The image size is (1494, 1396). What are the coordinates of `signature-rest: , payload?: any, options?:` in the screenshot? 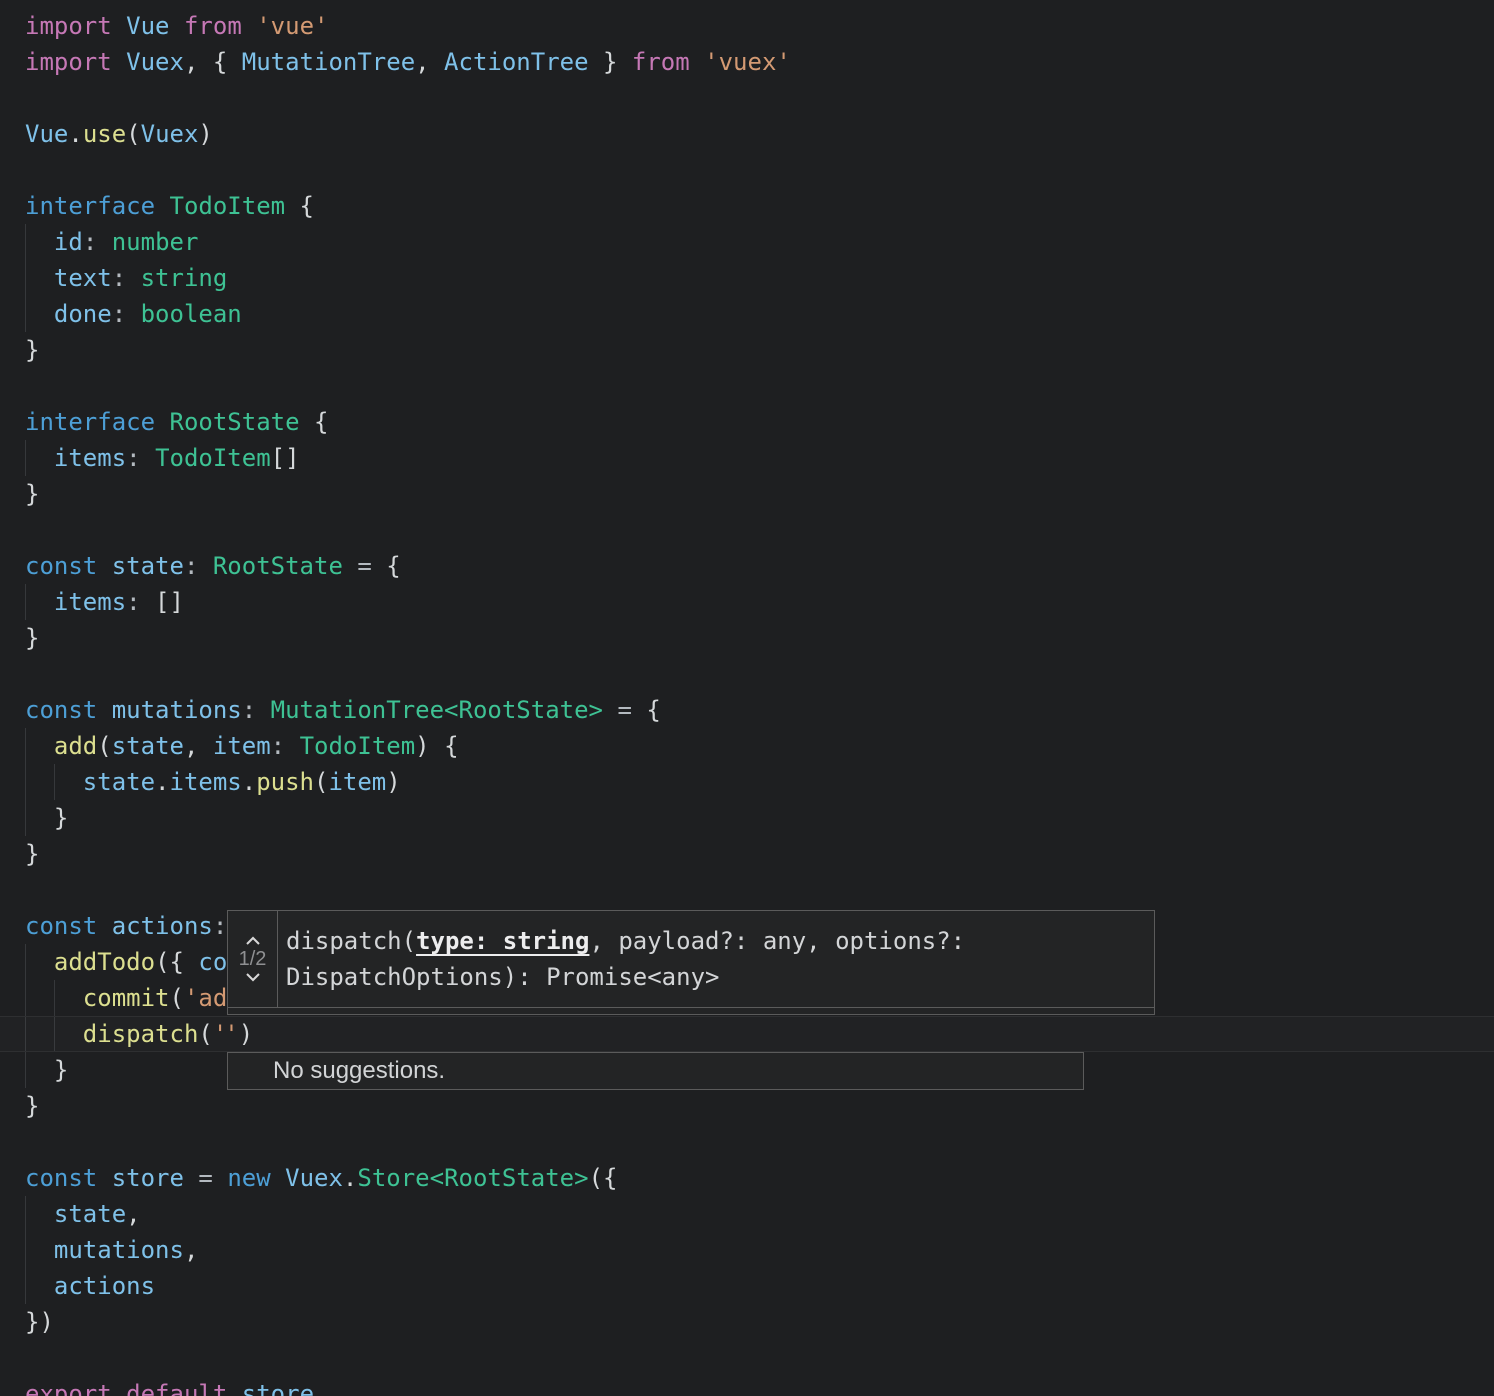 It's located at (777, 941).